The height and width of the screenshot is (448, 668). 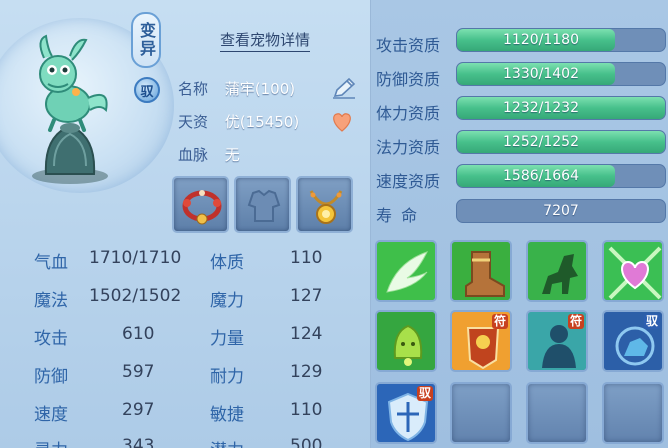 I want to click on skill-spirit-rune: 符, so click(x=557, y=341).